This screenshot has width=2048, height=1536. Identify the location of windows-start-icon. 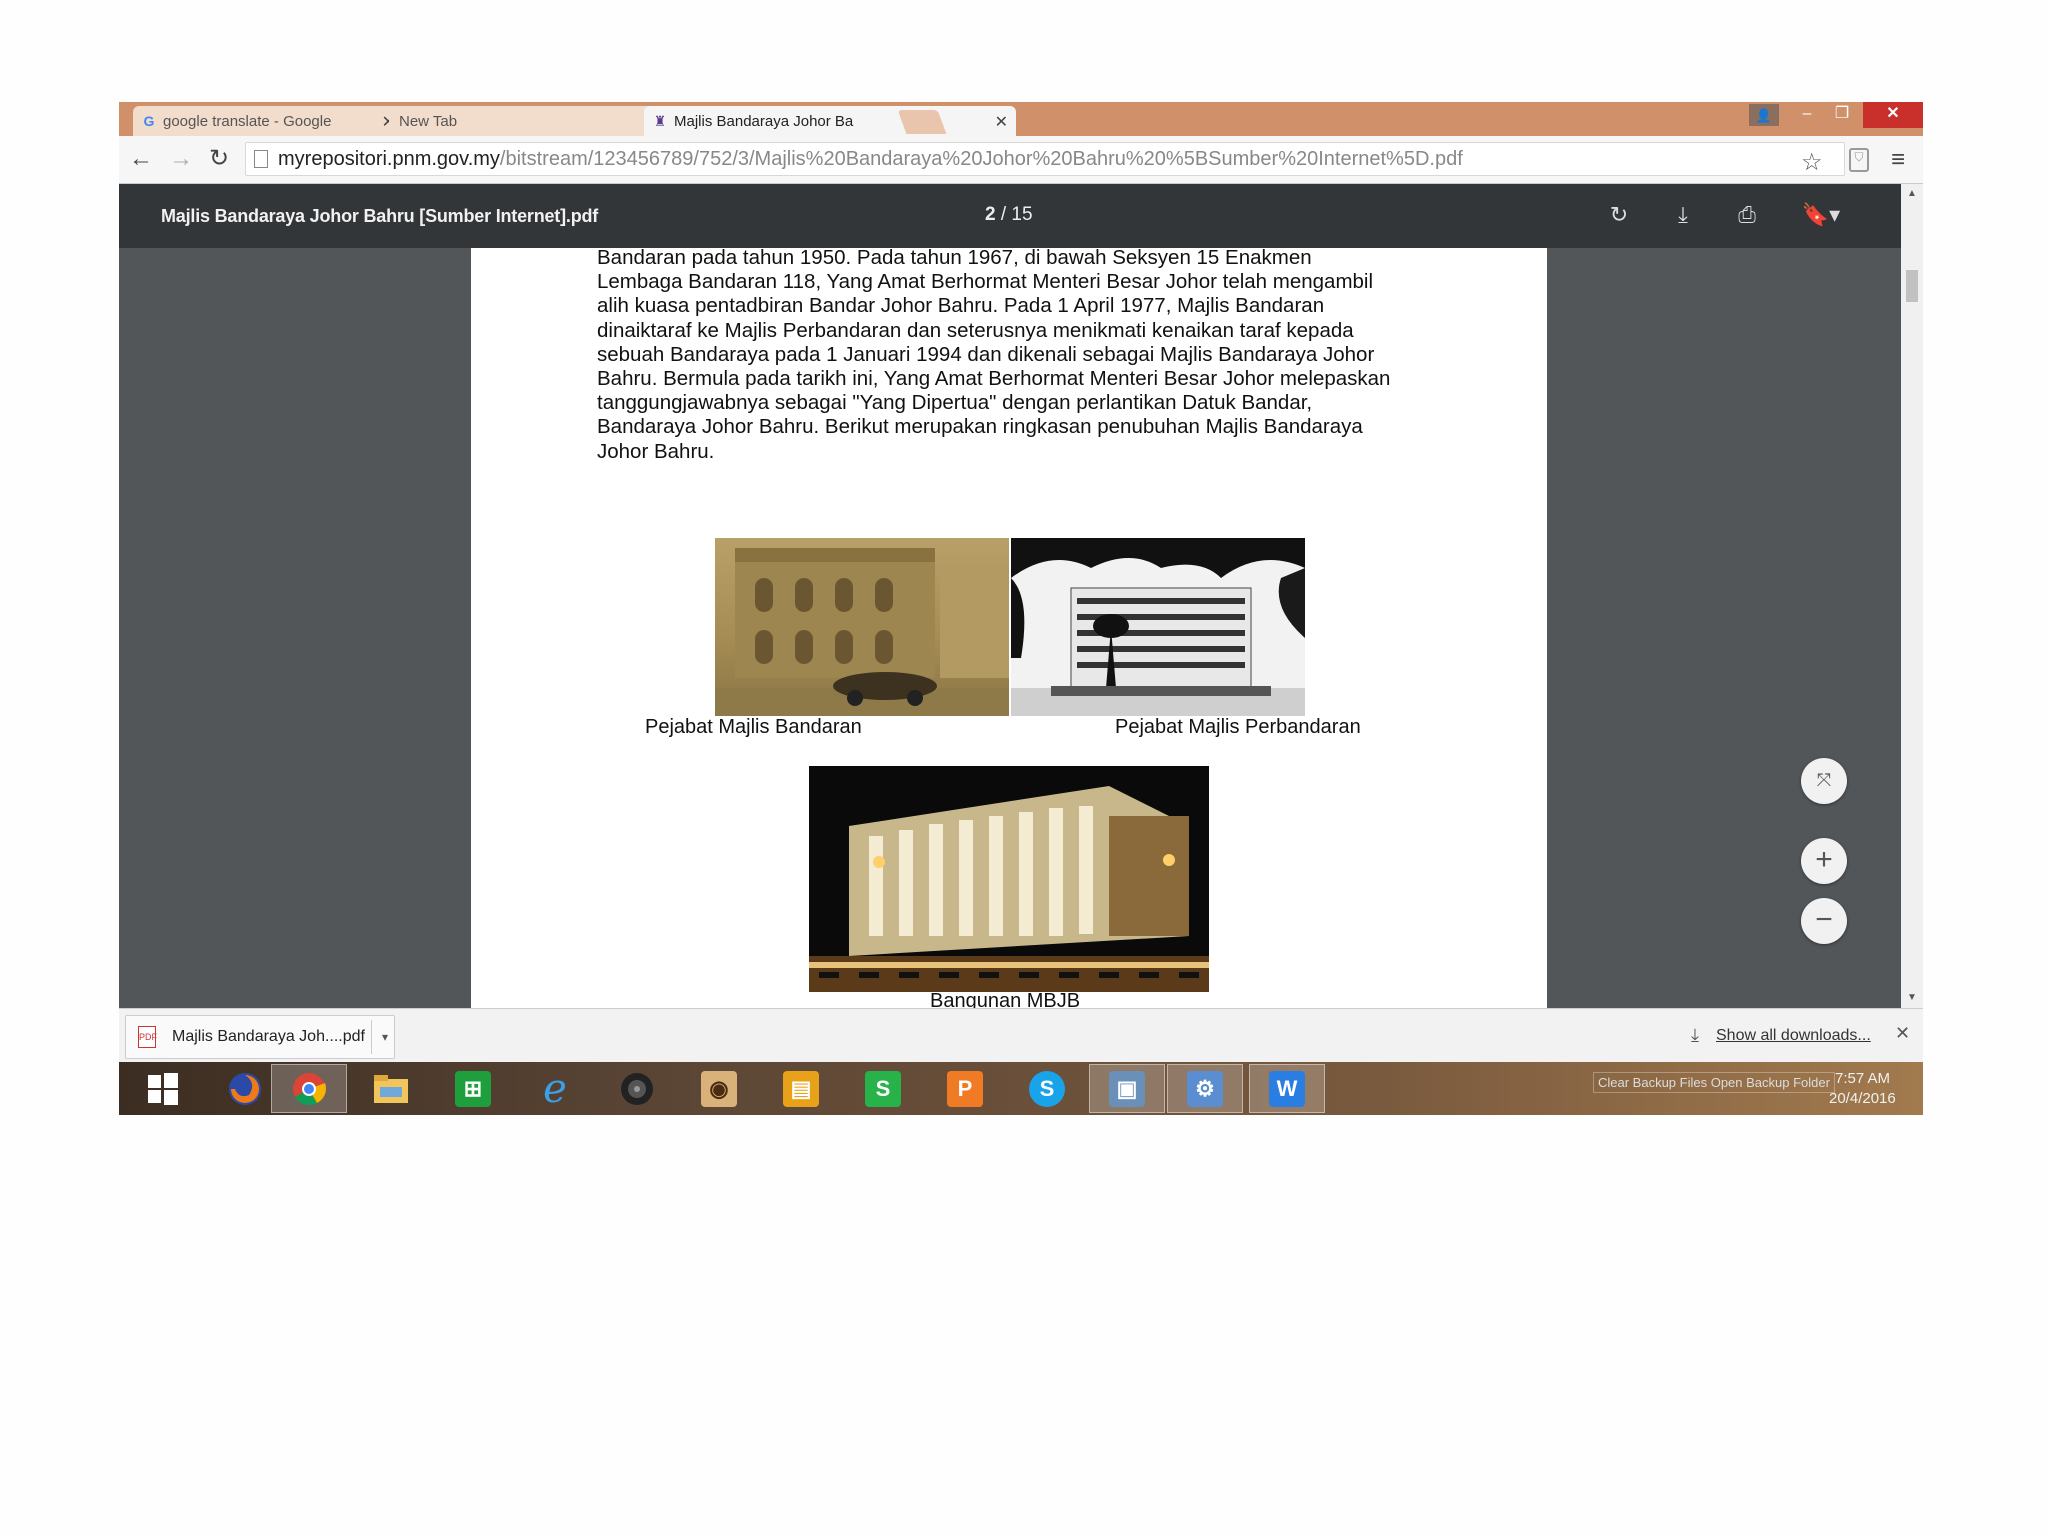
(163, 1088).